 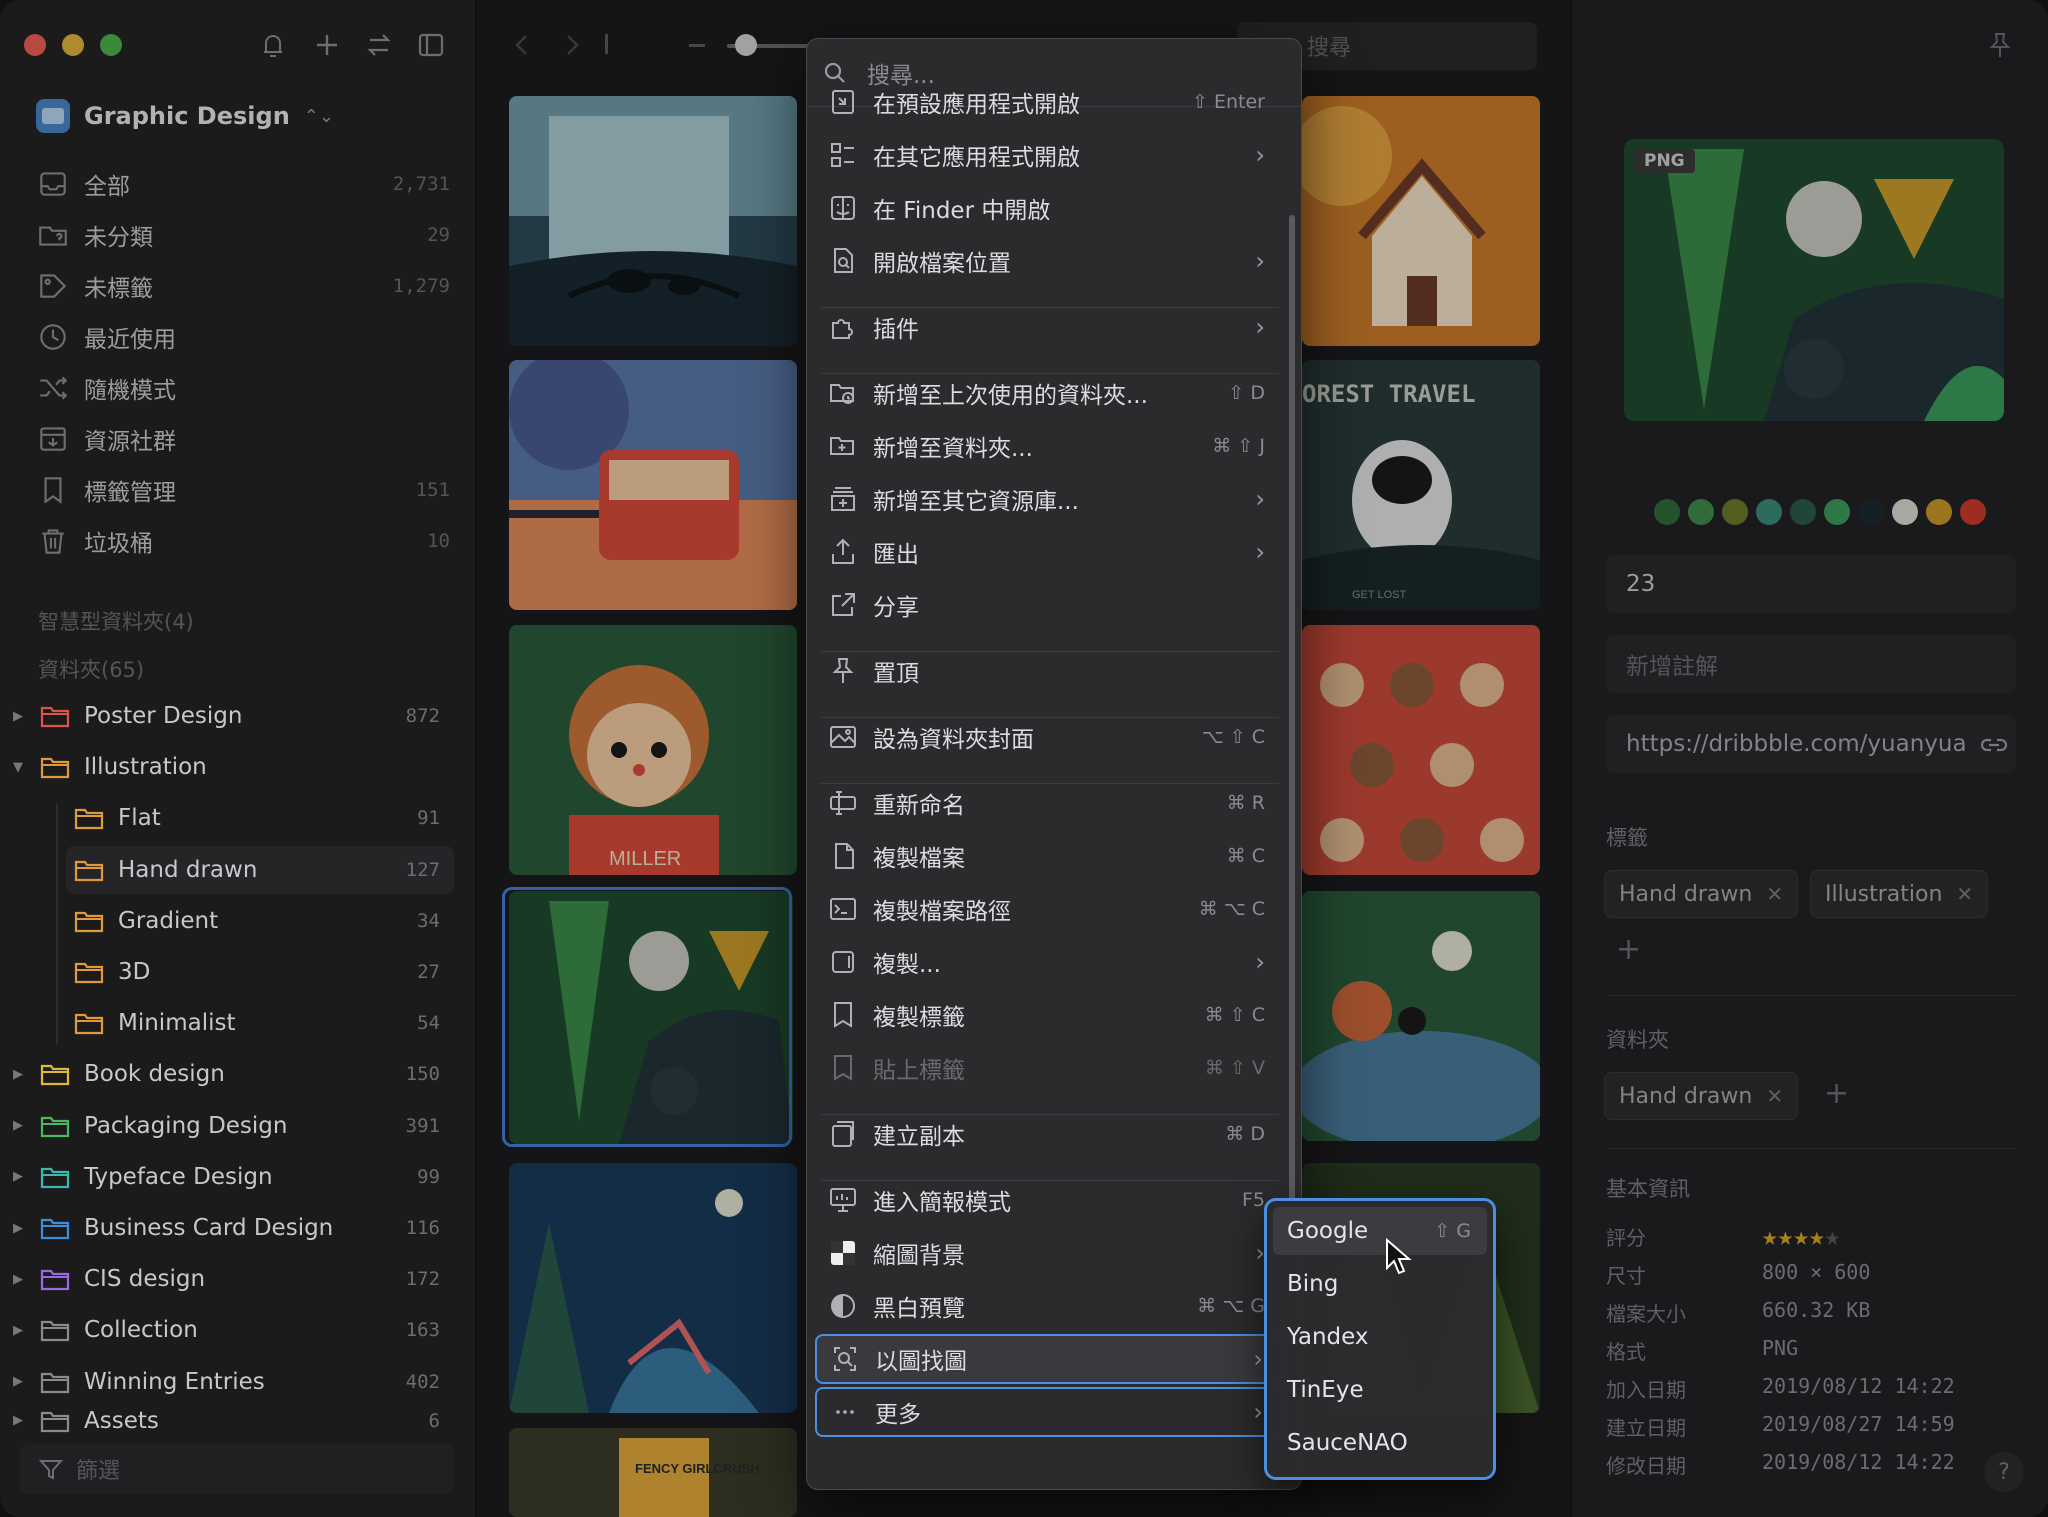 What do you see at coordinates (1049, 1200) in the screenshot?
I see `context-menu-item: 進入簡報模式 F5` at bounding box center [1049, 1200].